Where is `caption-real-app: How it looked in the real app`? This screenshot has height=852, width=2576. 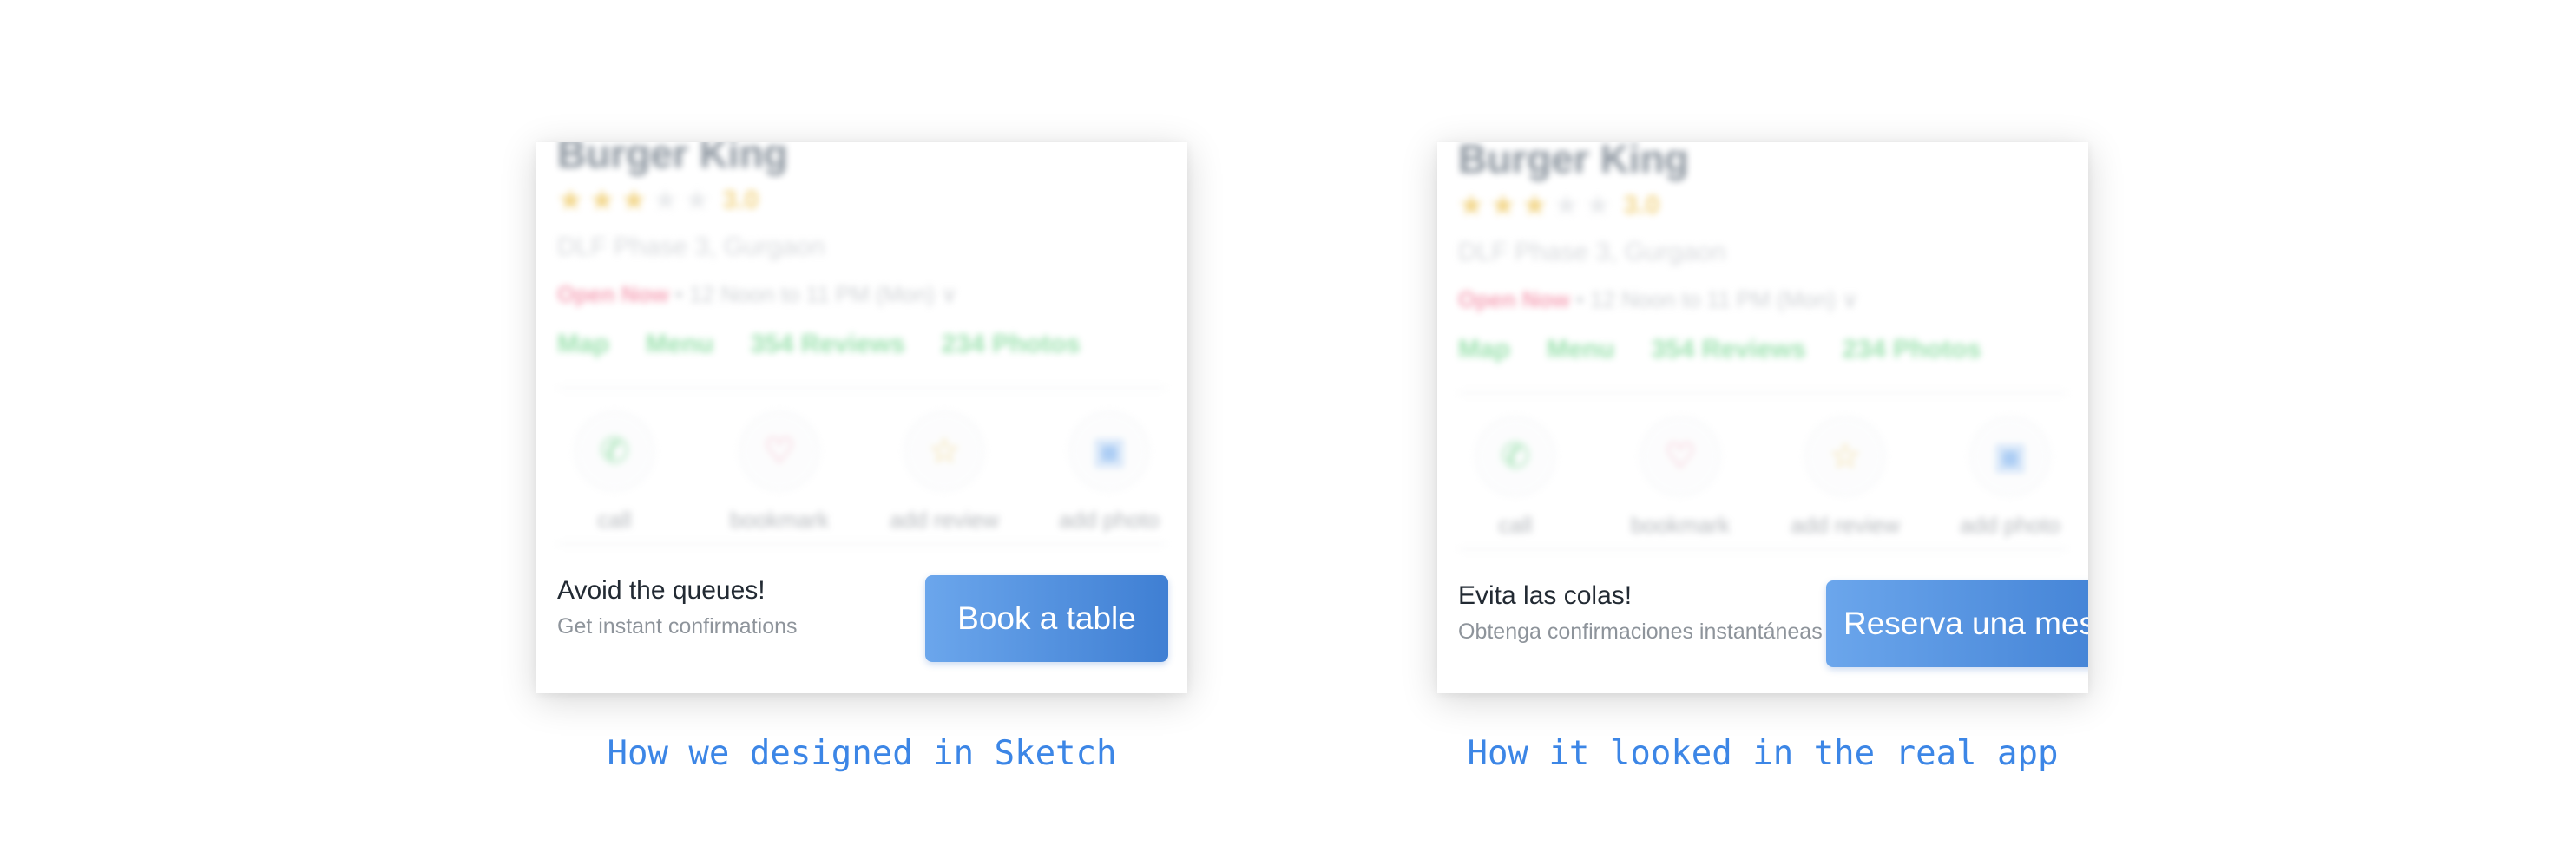
caption-real-app: How it looked in the real app is located at coordinates (1763, 753).